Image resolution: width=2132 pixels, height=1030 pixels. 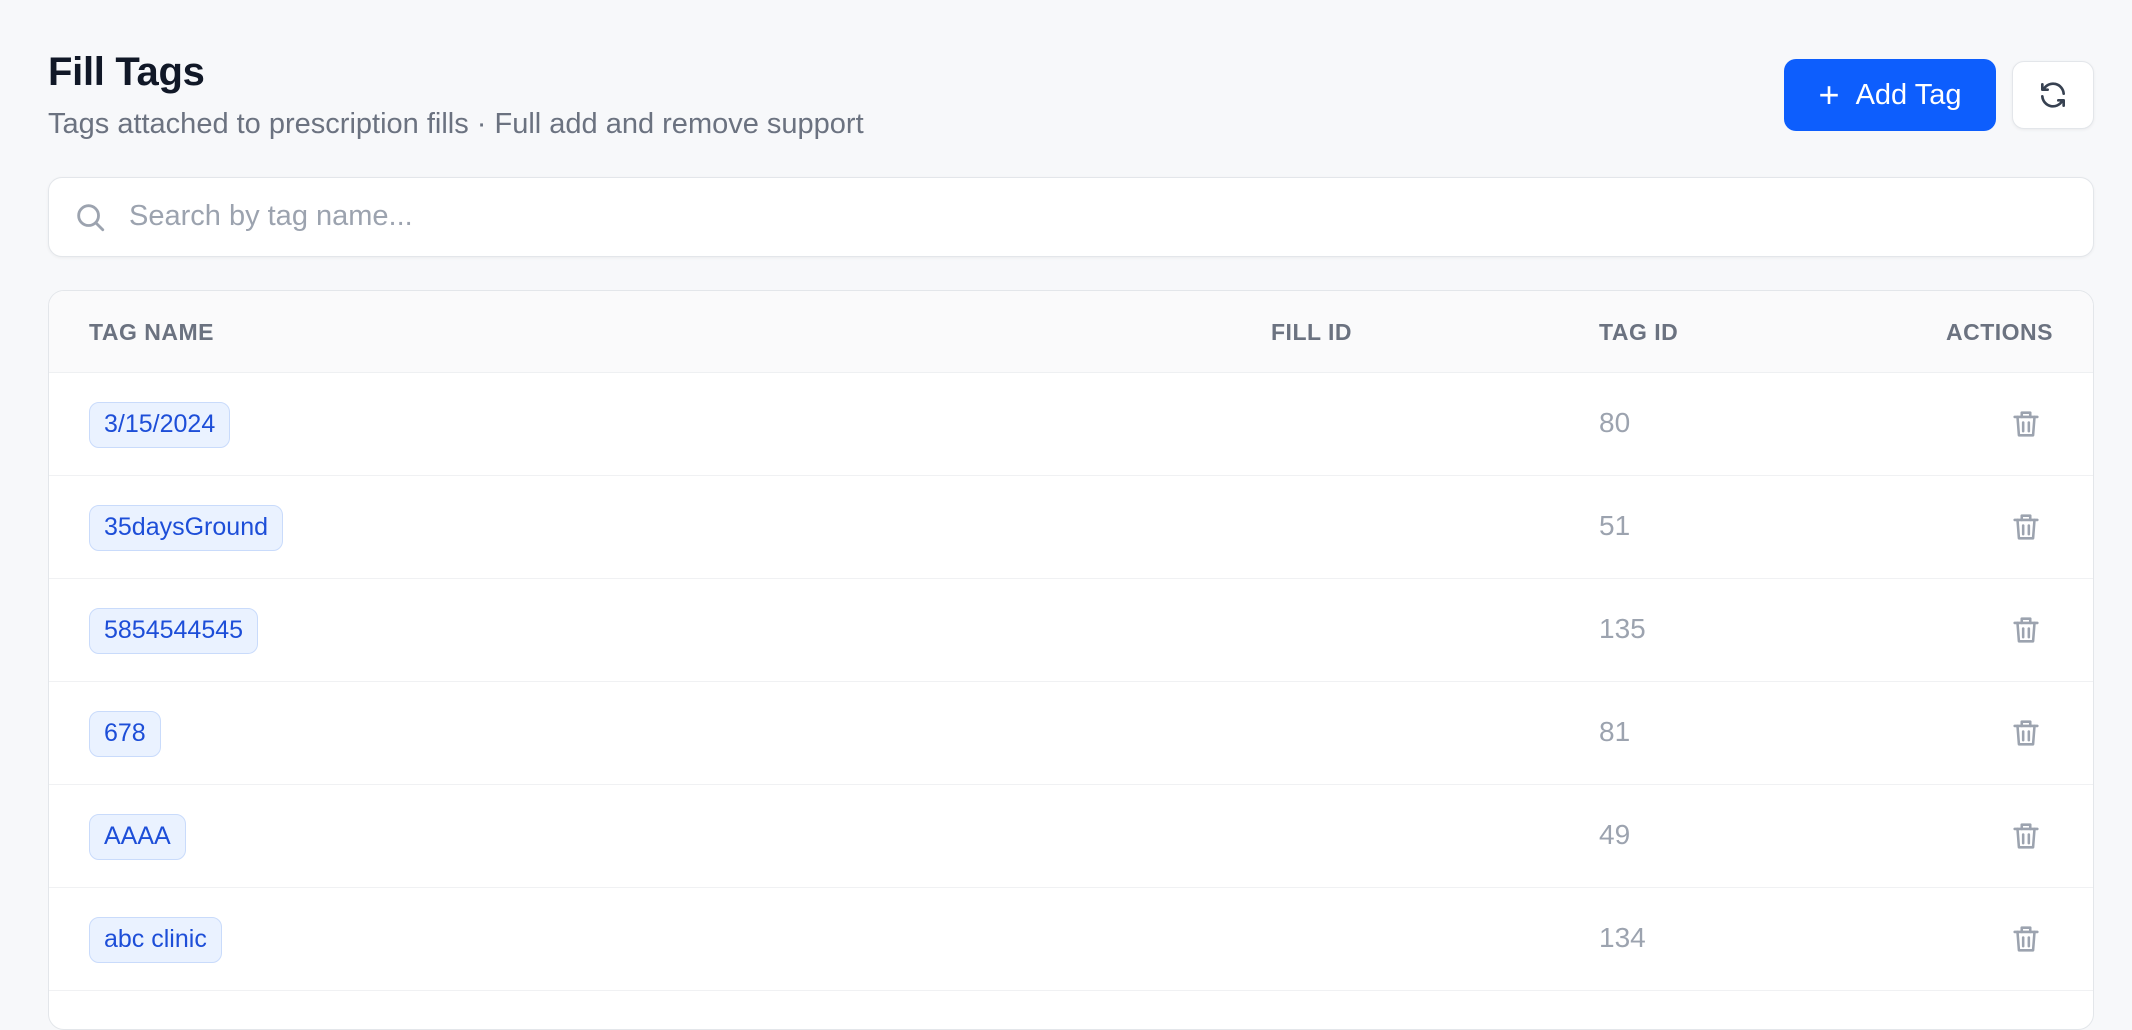 I want to click on tag-badge: 35daysGround, so click(x=186, y=528).